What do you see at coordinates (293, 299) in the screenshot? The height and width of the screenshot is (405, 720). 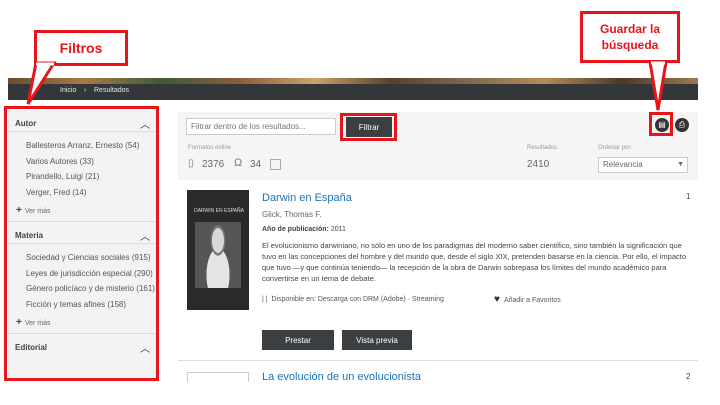 I see `availability-label: Disponible en:` at bounding box center [293, 299].